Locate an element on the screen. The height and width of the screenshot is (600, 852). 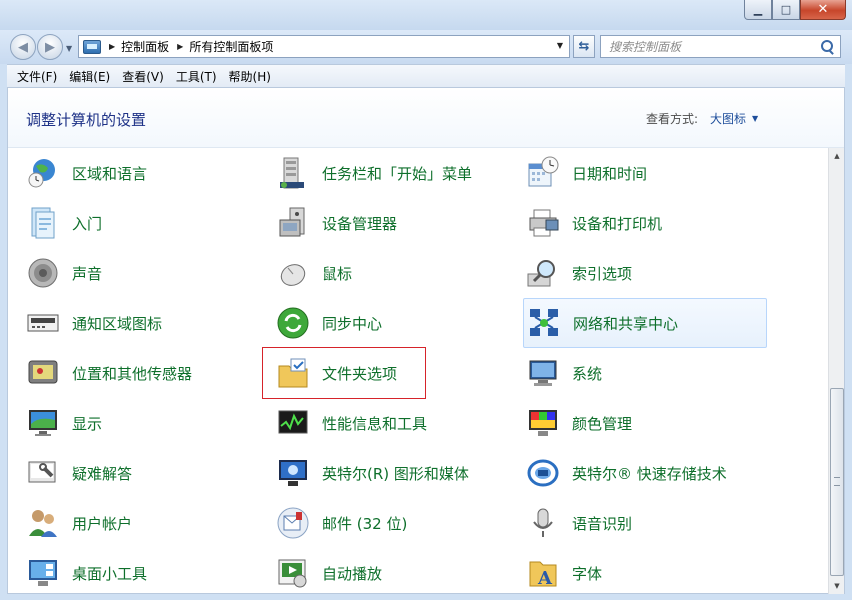
item-sound: 声音 is located at coordinates (128, 273).